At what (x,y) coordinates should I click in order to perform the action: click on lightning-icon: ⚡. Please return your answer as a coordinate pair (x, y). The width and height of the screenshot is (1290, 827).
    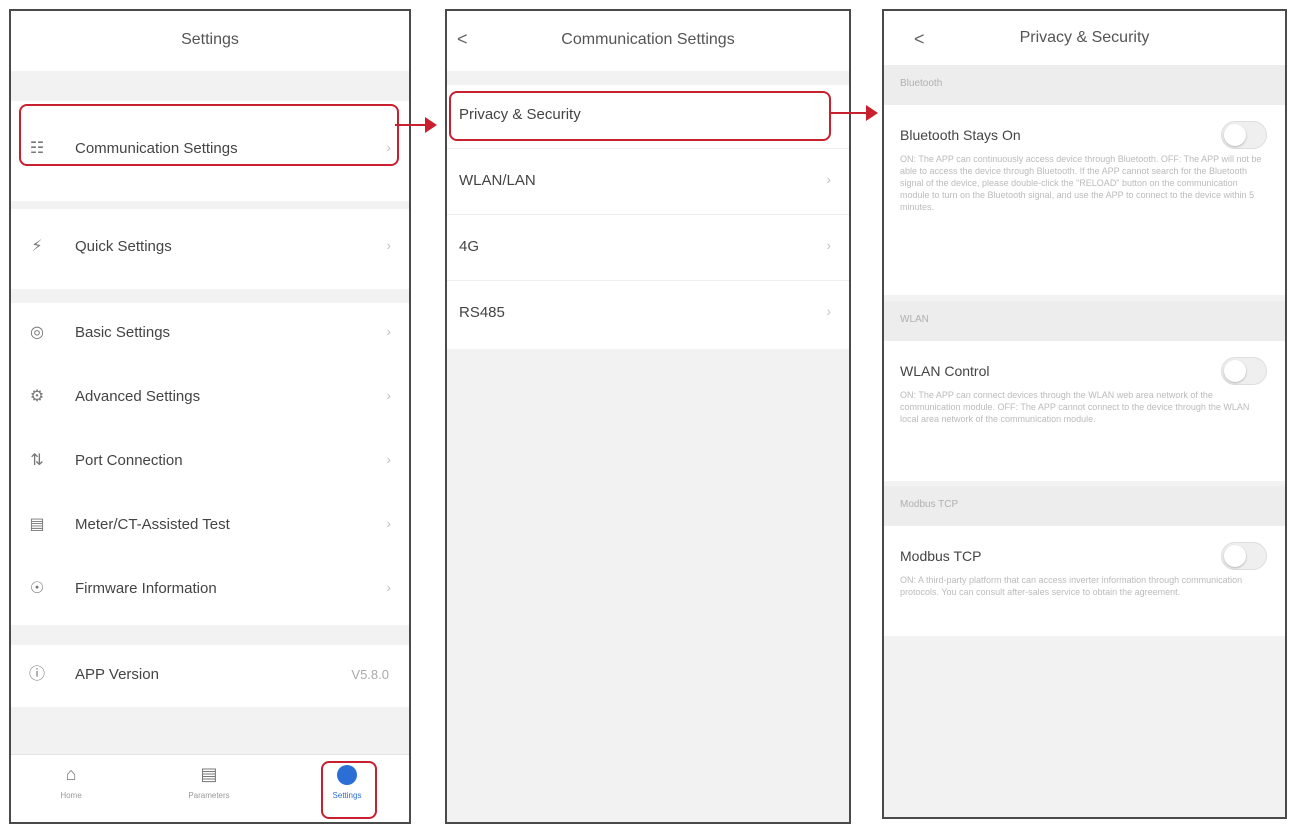
    Looking at the image, I should click on (37, 246).